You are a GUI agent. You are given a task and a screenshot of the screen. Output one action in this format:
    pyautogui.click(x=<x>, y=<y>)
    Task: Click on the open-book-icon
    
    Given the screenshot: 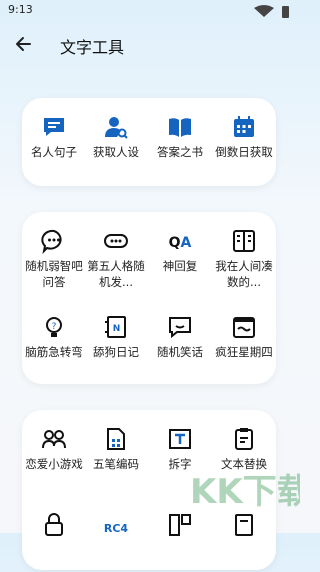 What is the action you would take?
    pyautogui.click(x=180, y=127)
    